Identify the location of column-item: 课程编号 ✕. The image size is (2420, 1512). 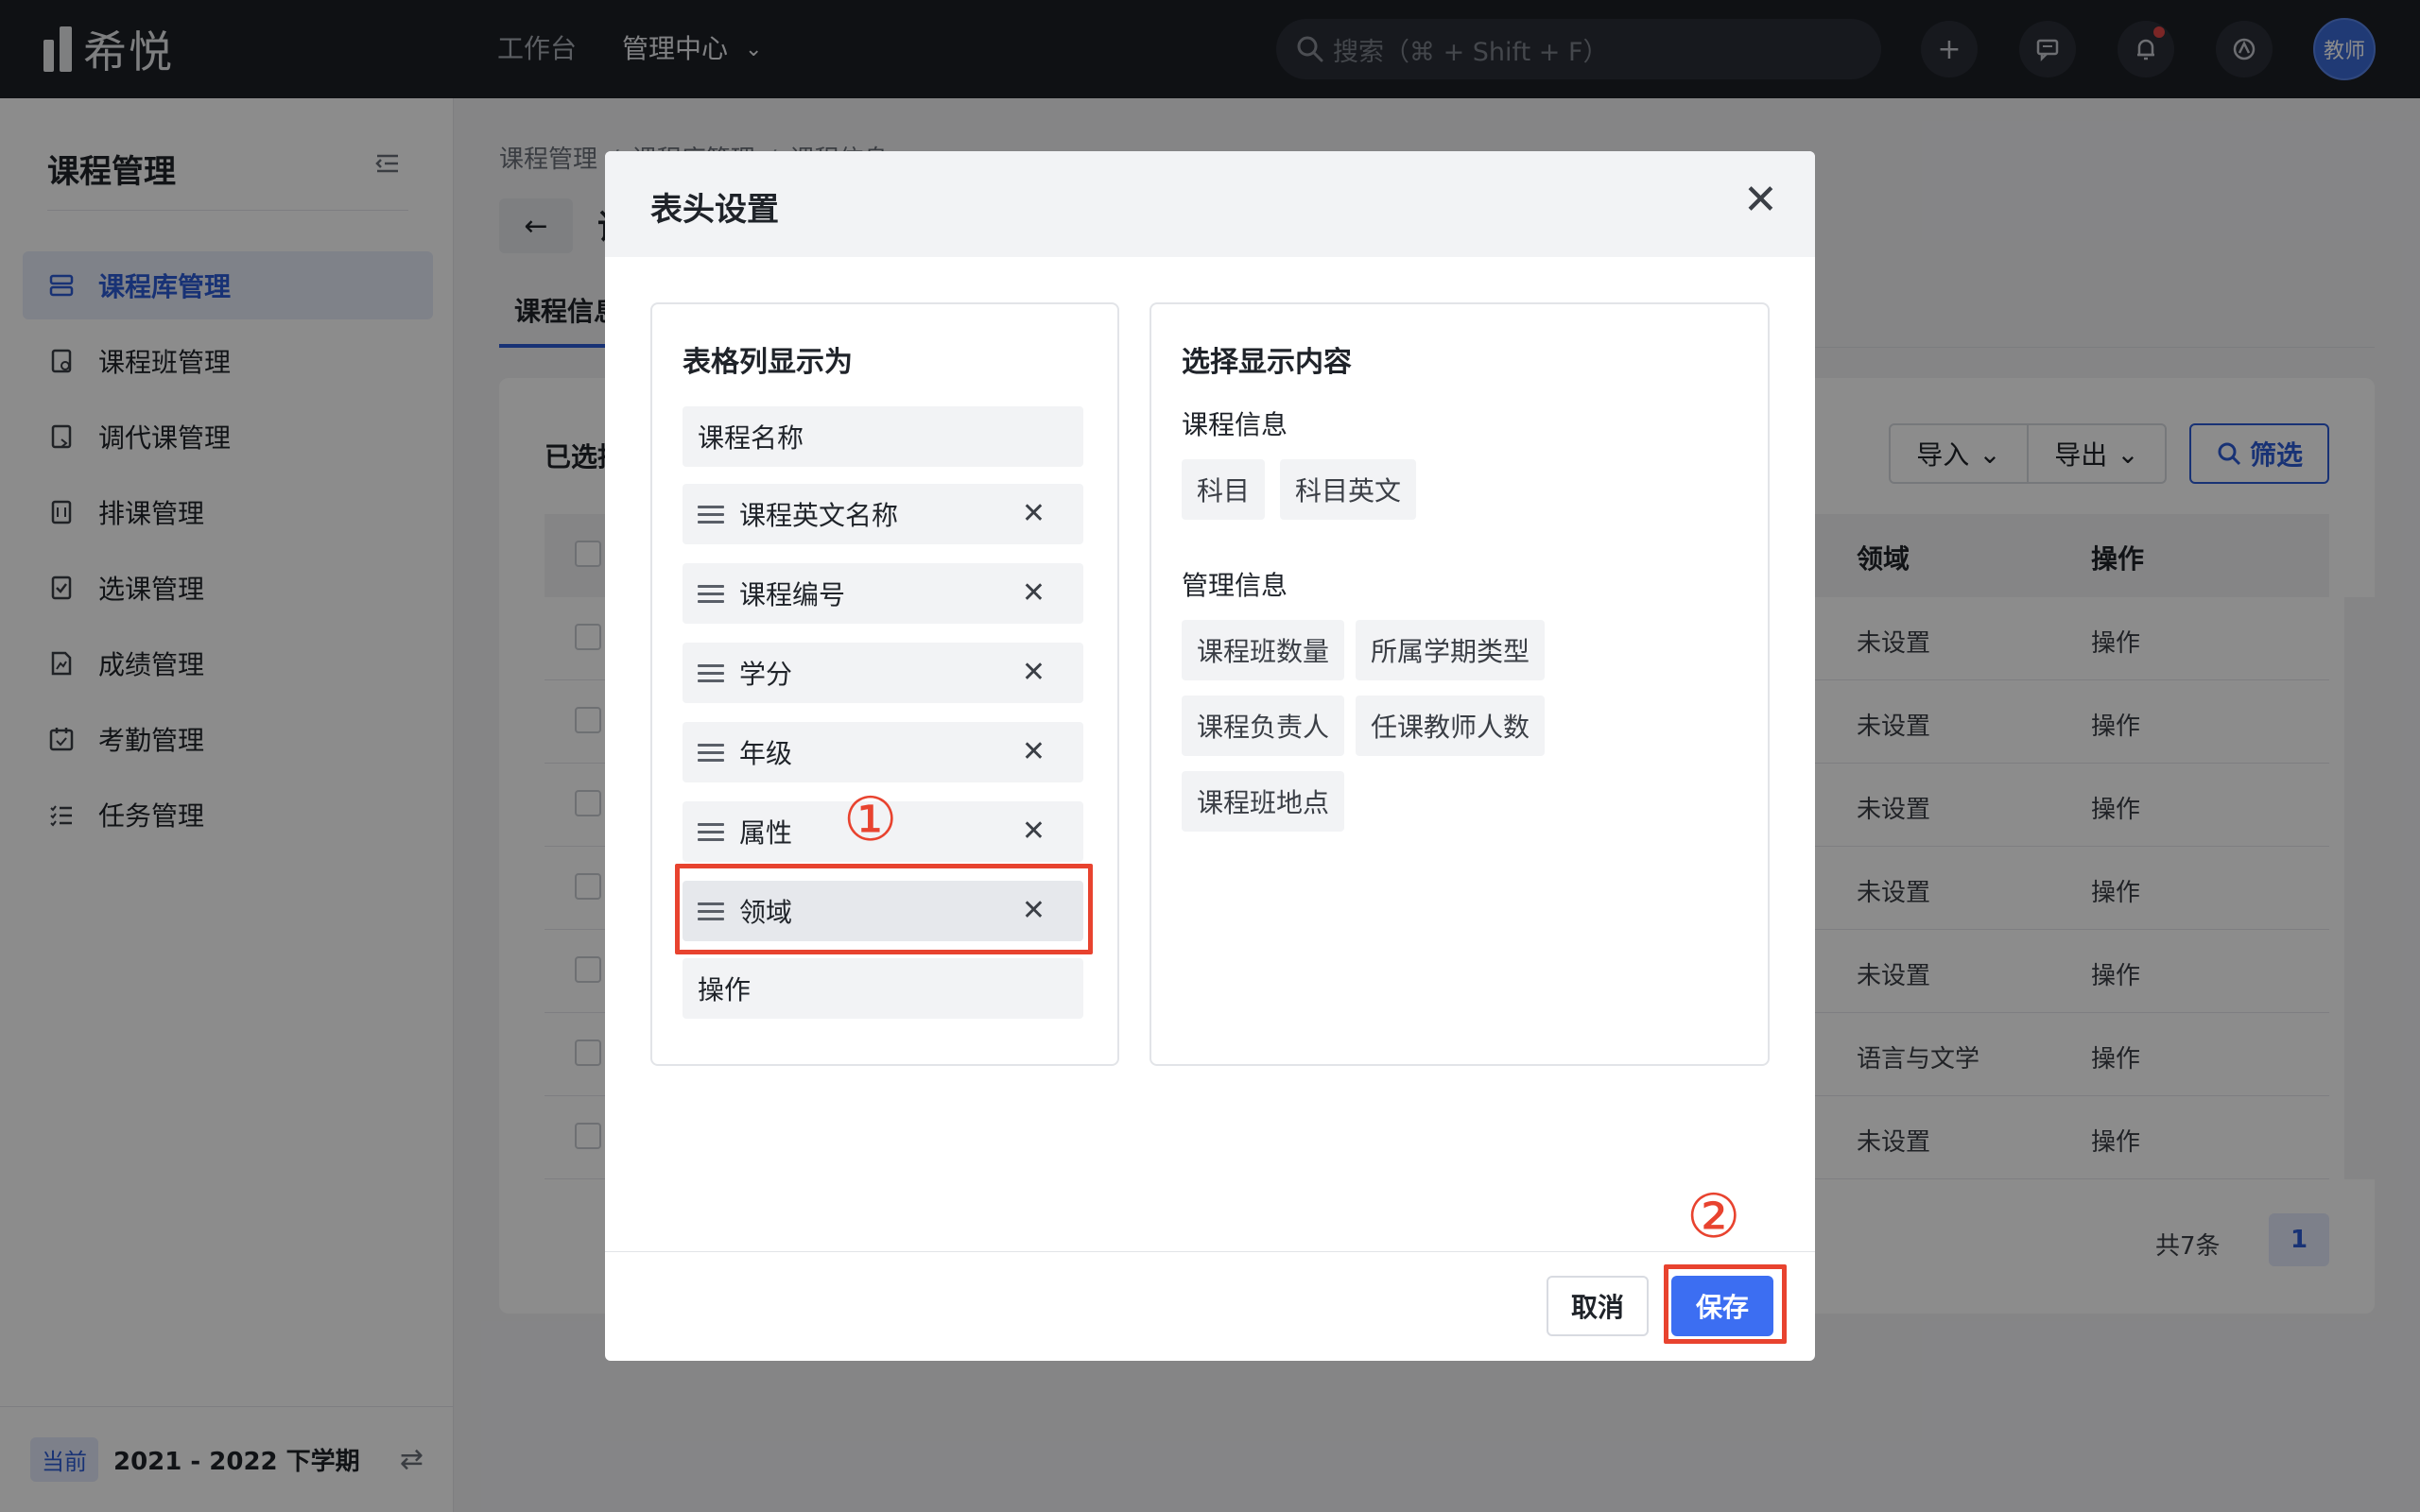
(883, 593).